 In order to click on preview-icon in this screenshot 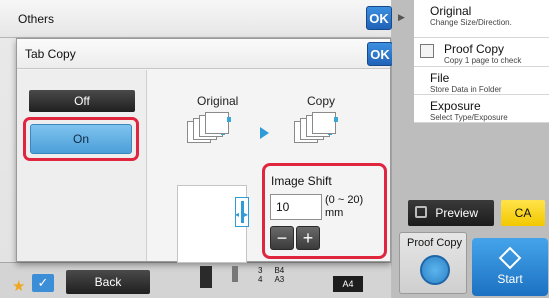, I will do `click(421, 212)`.